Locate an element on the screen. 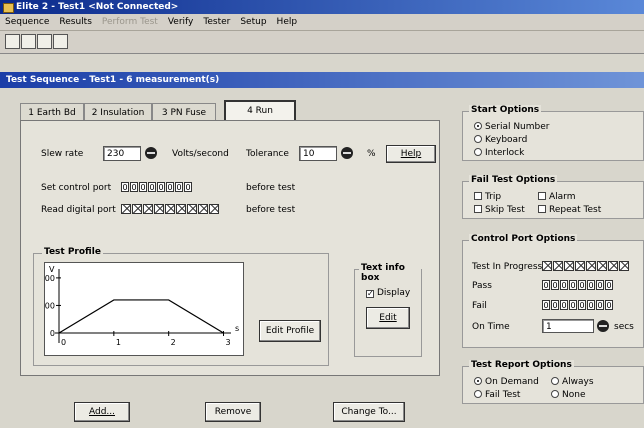 The height and width of the screenshot is (428, 644). fail-skip-checkbox: Skip Test is located at coordinates (499, 210).